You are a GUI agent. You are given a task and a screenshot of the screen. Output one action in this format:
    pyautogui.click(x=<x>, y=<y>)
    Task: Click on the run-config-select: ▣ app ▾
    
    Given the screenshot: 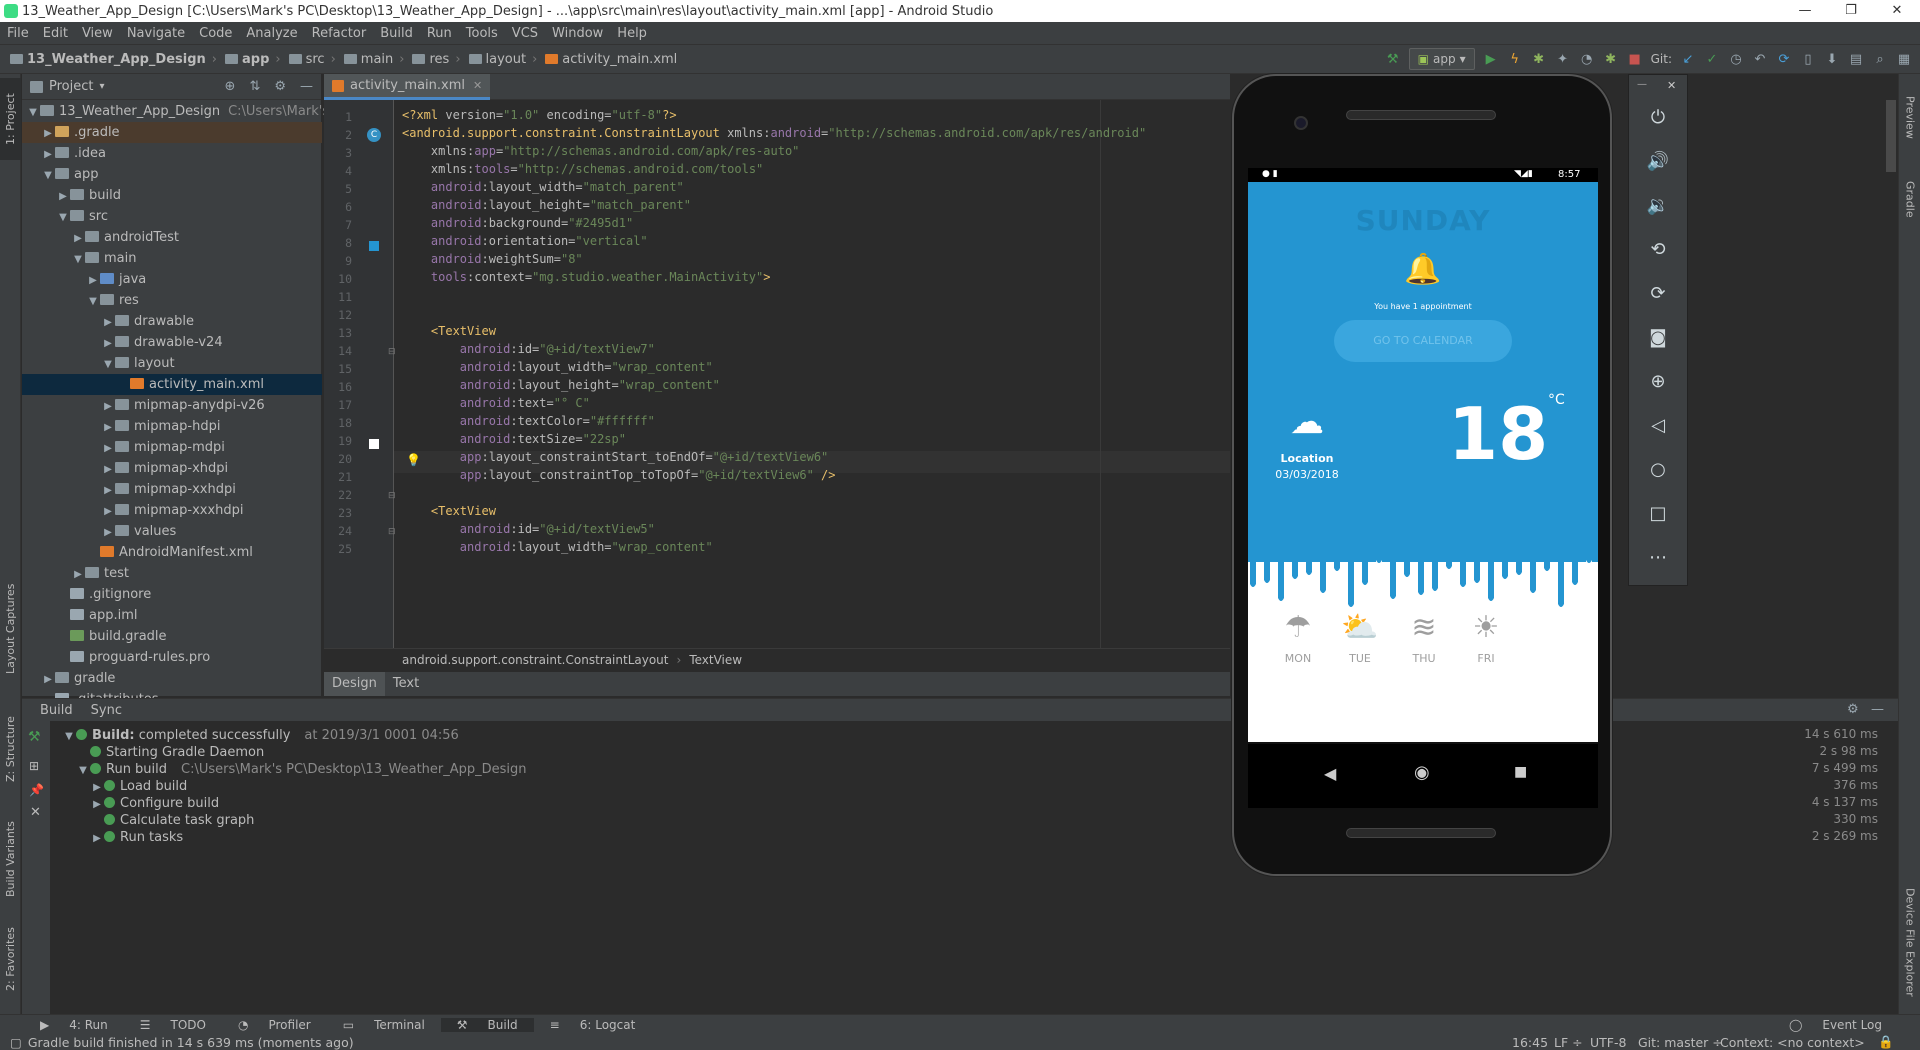 What is the action you would take?
    pyautogui.click(x=1441, y=59)
    